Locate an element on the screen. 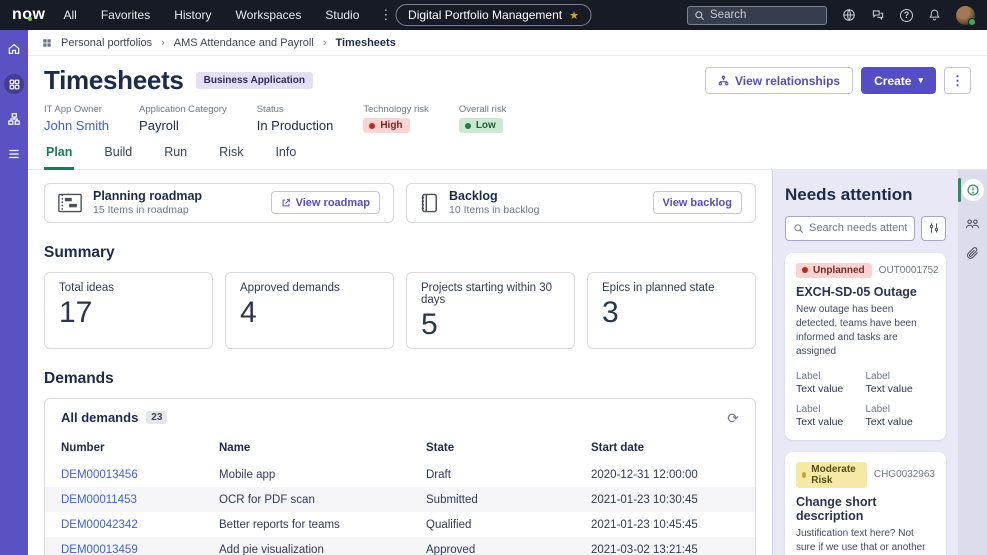 The image size is (987, 555). demand-state: Approved is located at coordinates (451, 549).